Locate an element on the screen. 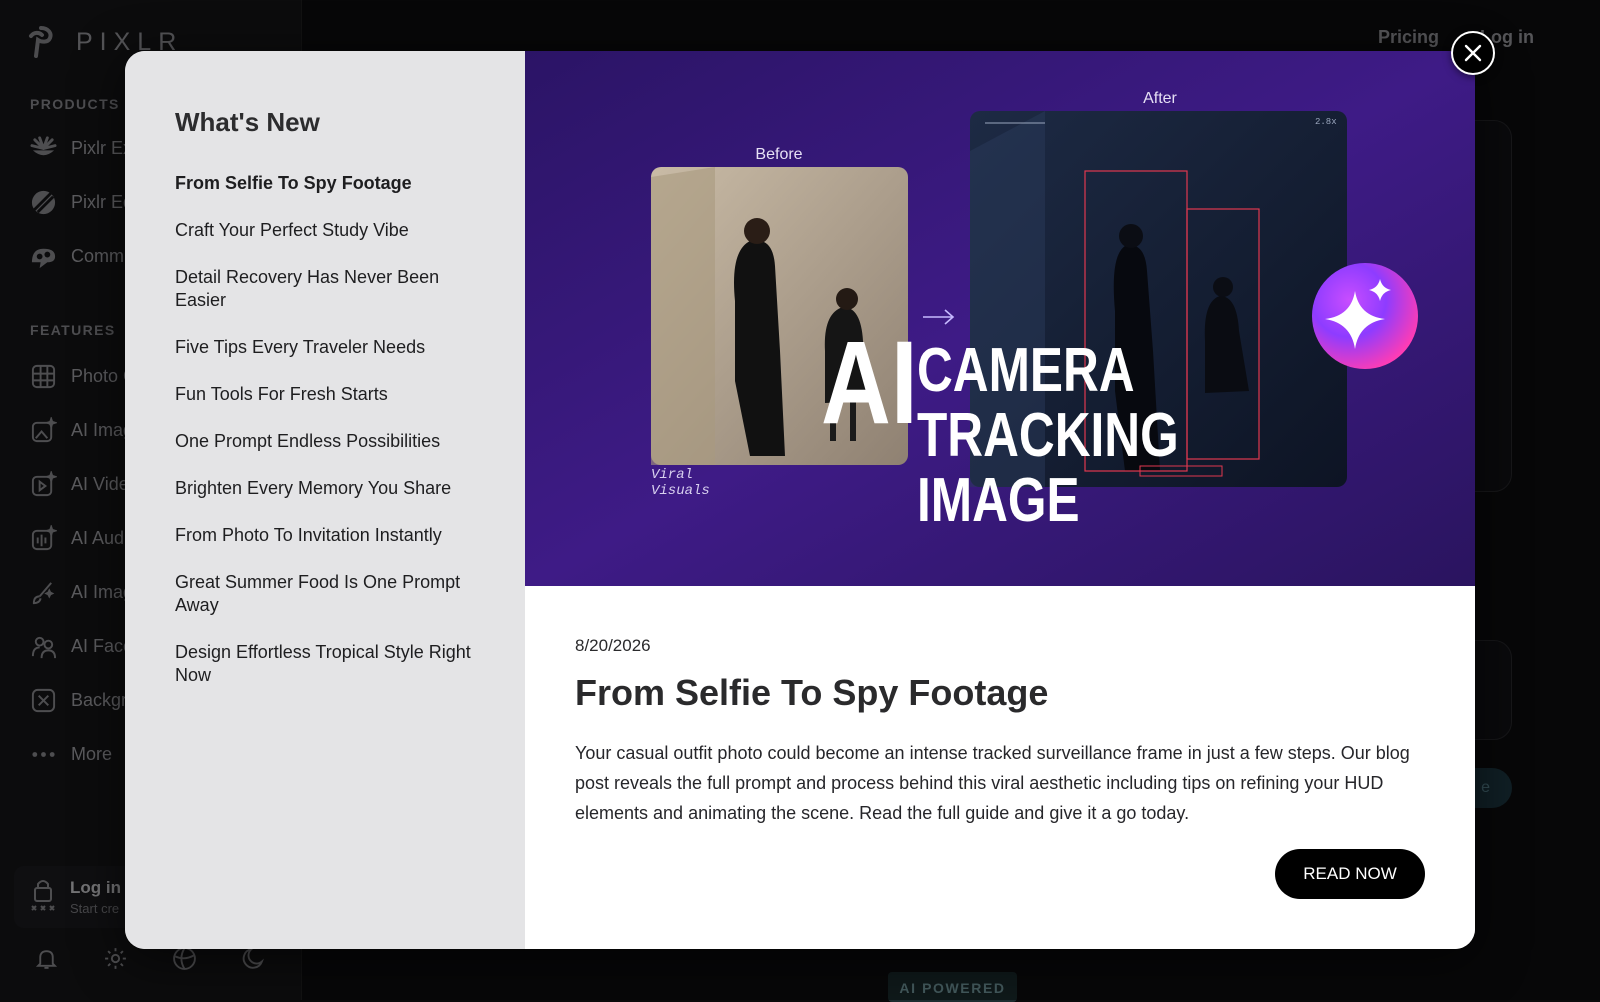  news-item: Craft Your Perfect Study Vibe is located at coordinates (325, 230).